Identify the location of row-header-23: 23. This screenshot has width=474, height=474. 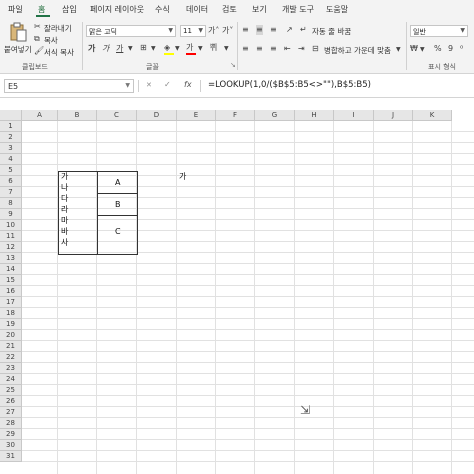
(11, 368).